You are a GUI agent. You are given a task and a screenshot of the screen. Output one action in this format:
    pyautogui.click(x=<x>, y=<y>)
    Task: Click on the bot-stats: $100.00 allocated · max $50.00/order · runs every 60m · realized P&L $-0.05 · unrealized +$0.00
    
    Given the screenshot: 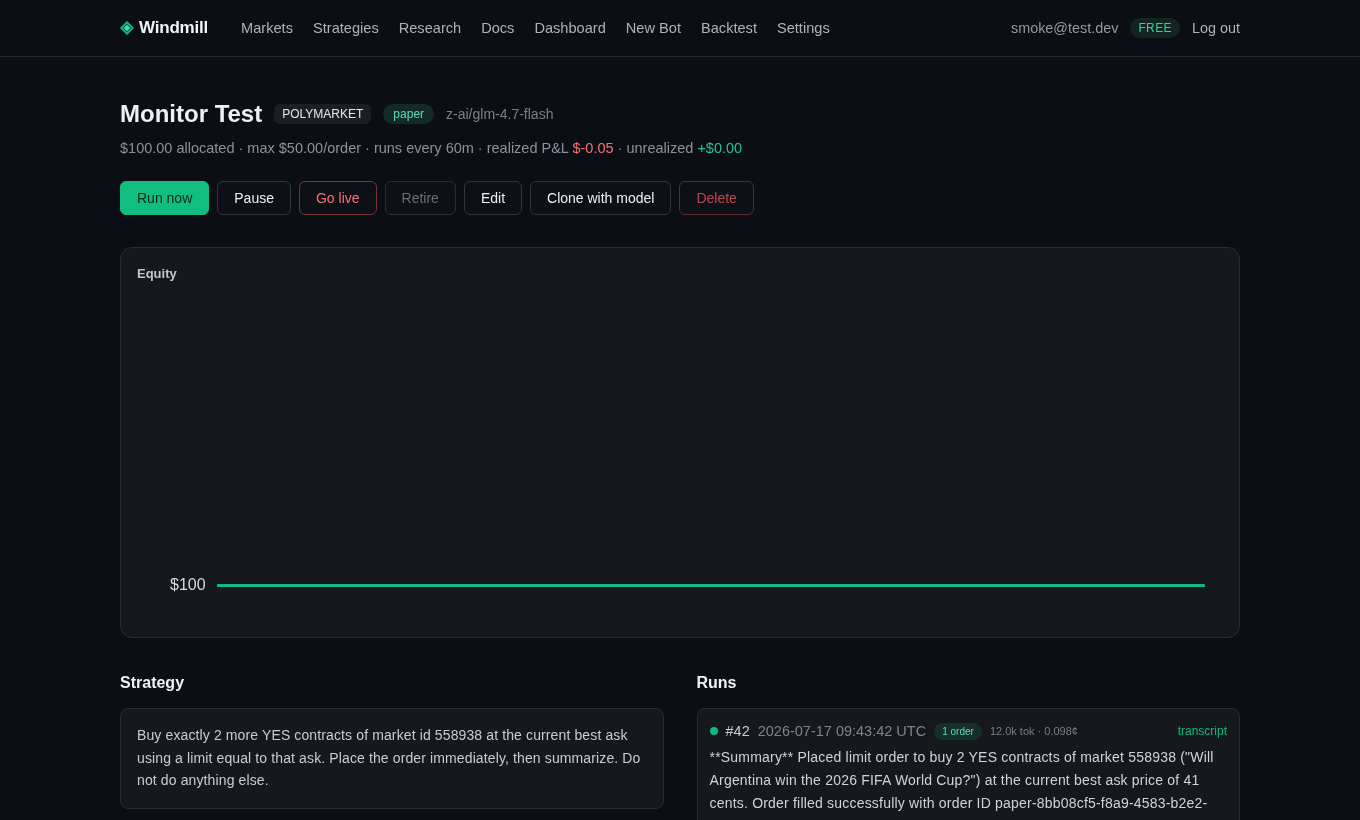 What is the action you would take?
    pyautogui.click(x=432, y=148)
    